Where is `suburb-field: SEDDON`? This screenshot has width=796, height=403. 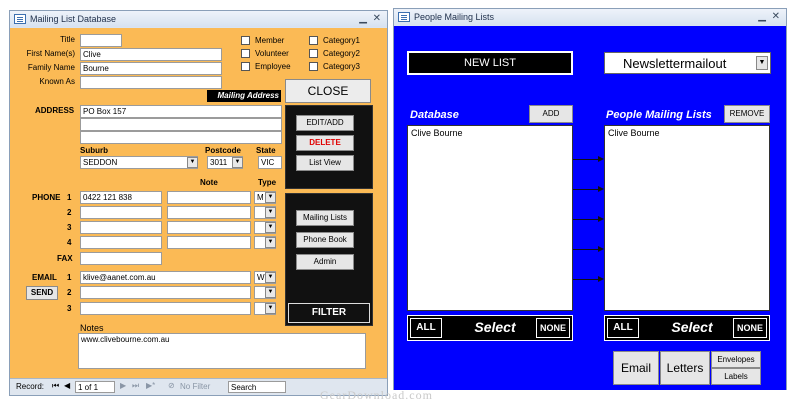
suburb-field: SEDDON is located at coordinates (139, 162).